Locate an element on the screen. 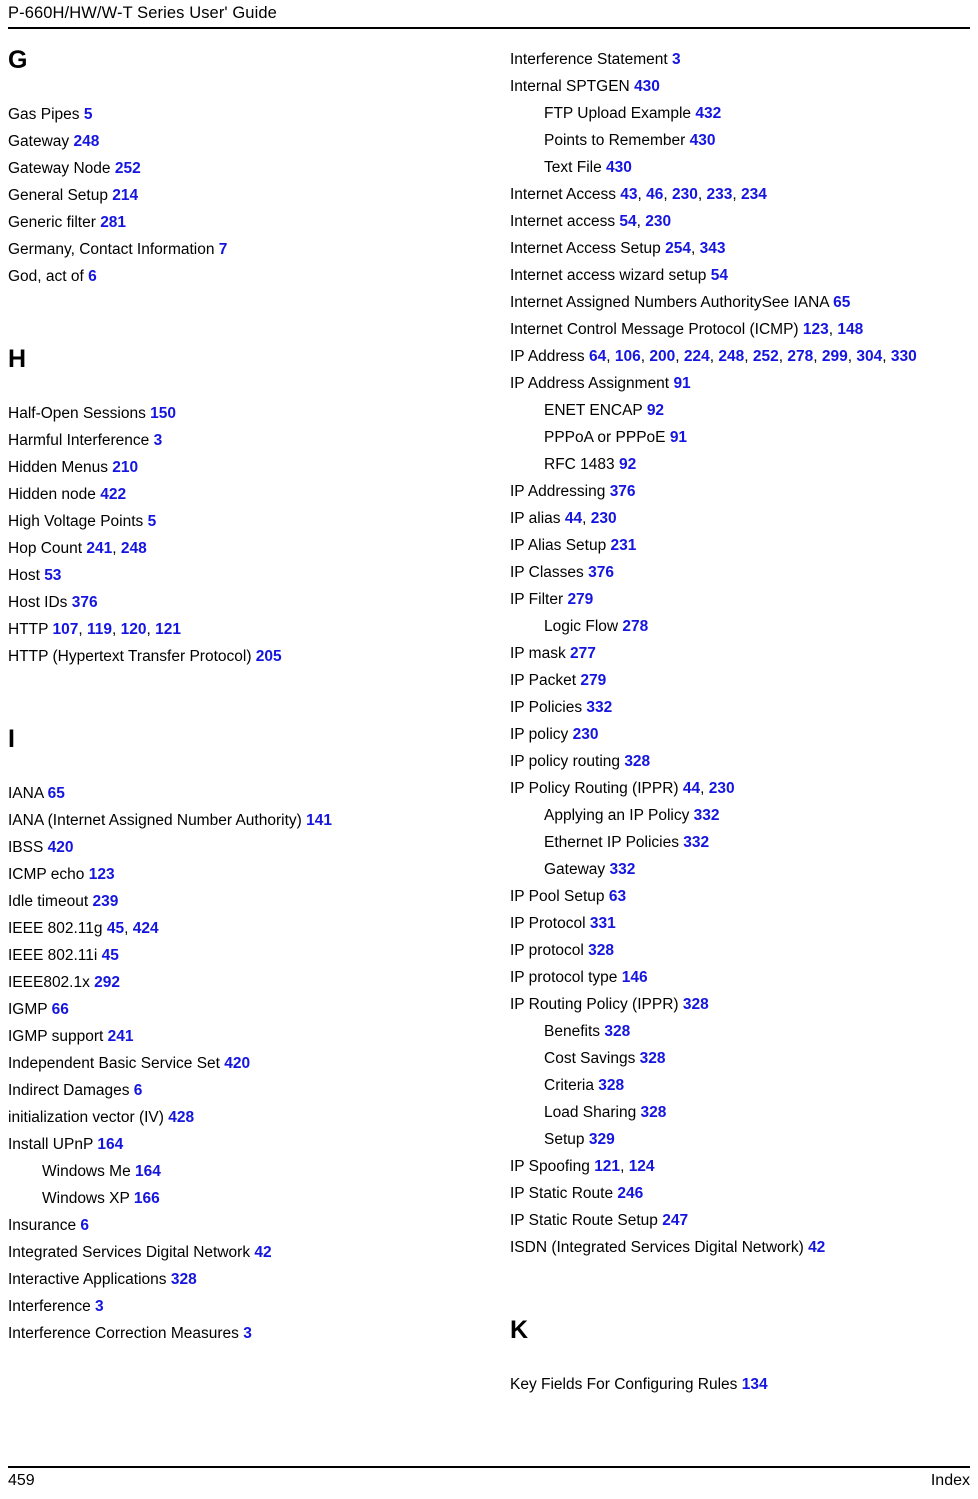  index-page-reference: 224 is located at coordinates (697, 356).